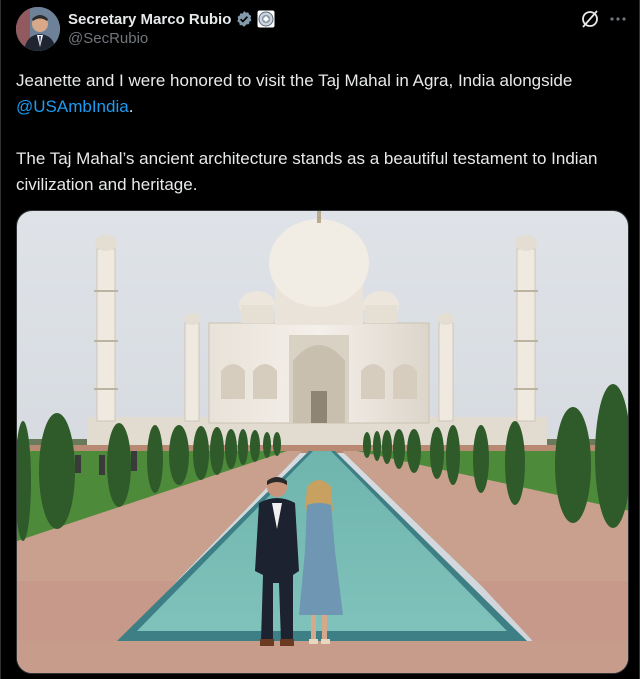 The width and height of the screenshot is (640, 679). I want to click on more-options-icon, so click(618, 19).